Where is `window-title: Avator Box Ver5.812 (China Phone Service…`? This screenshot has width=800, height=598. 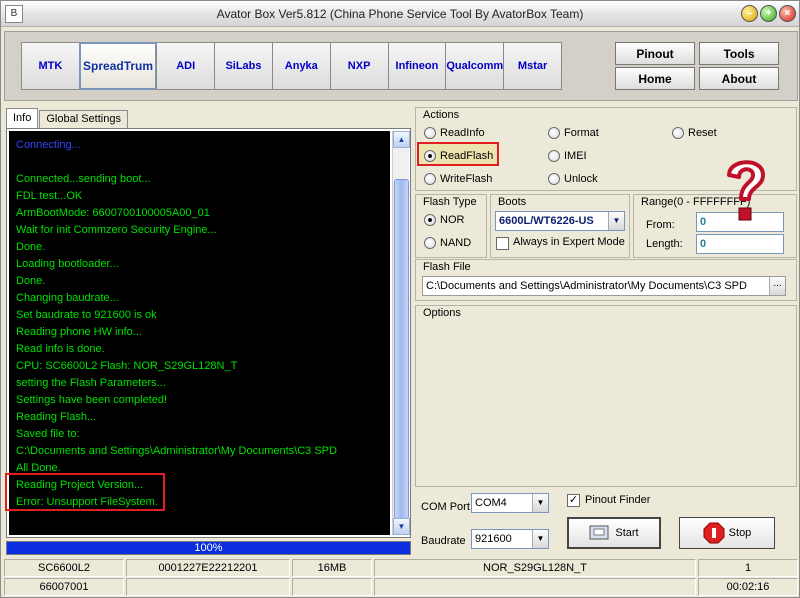 window-title: Avator Box Ver5.812 (China Phone Service… is located at coordinates (400, 14).